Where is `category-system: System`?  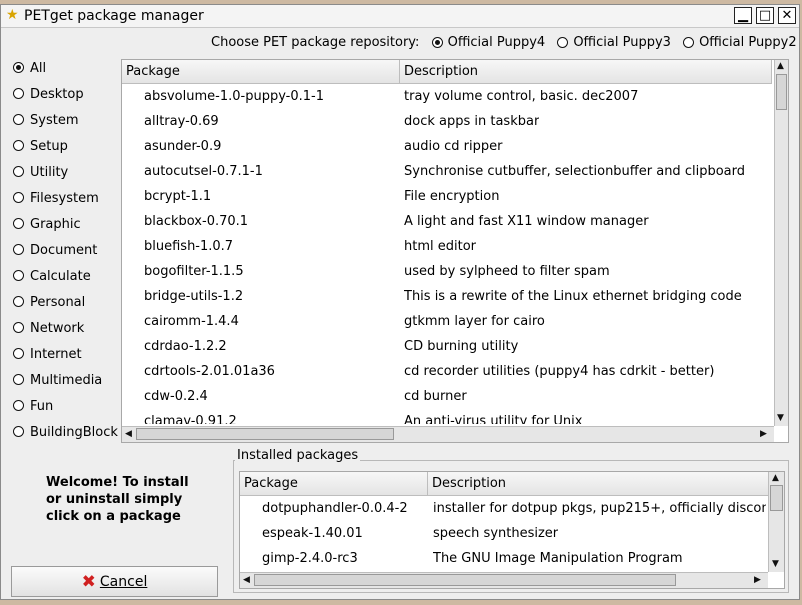 category-system: System is located at coordinates (45, 121).